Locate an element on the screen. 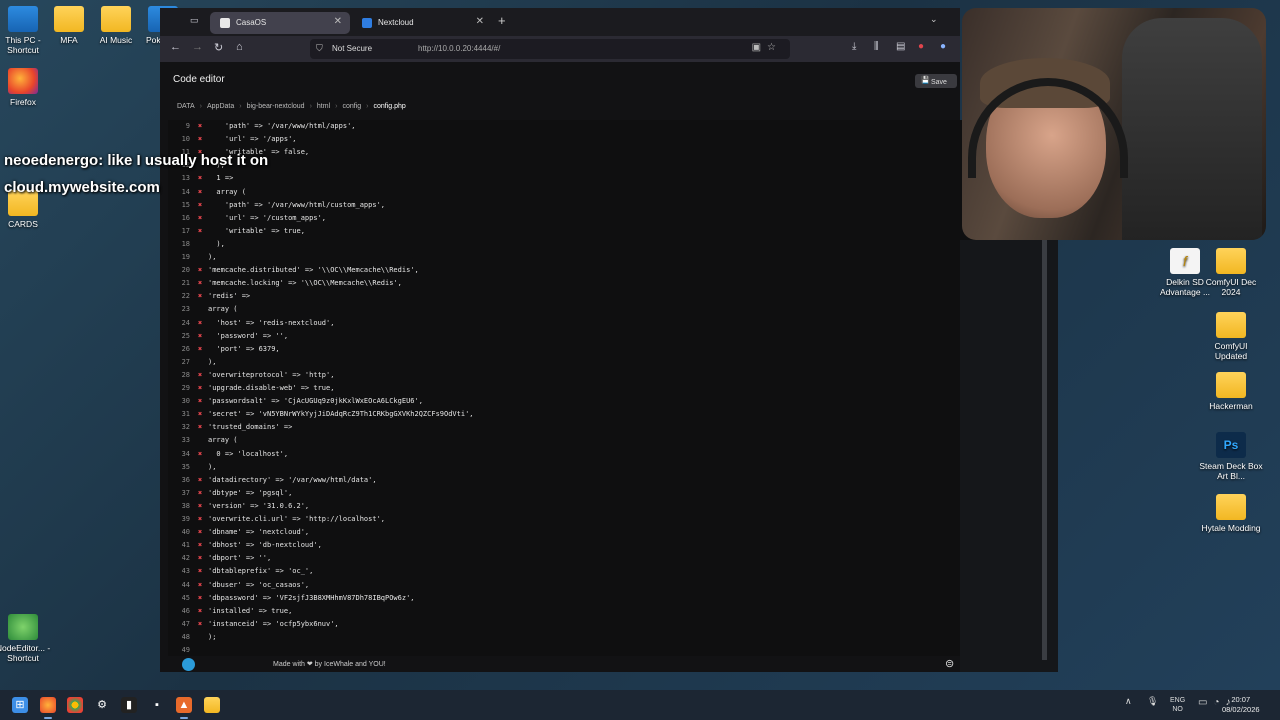 The width and height of the screenshot is (1280, 720). terminal-taskbar-icon: ▮ is located at coordinates (129, 705).